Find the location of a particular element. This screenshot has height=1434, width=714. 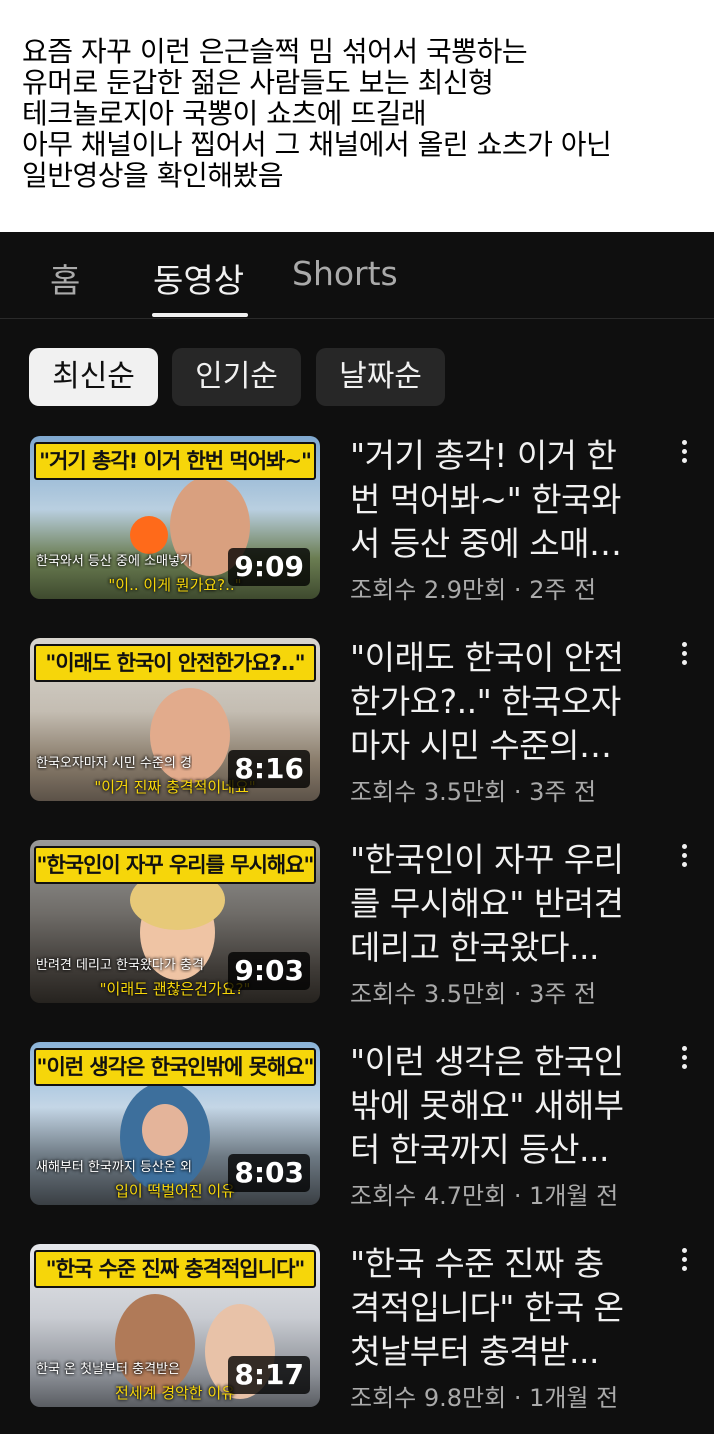

tab-videos: 동영상 is located at coordinates (198, 278).